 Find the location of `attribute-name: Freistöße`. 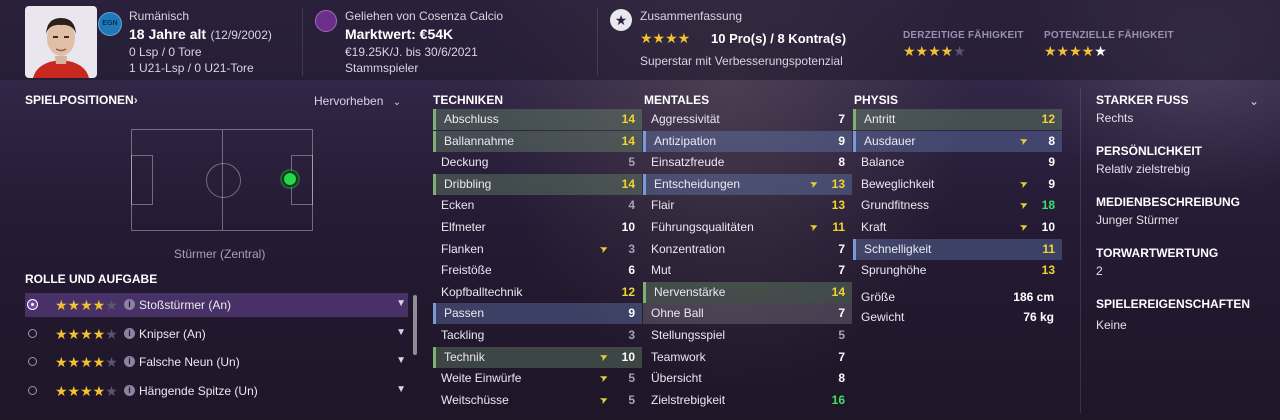

attribute-name: Freistöße is located at coordinates (466, 270).